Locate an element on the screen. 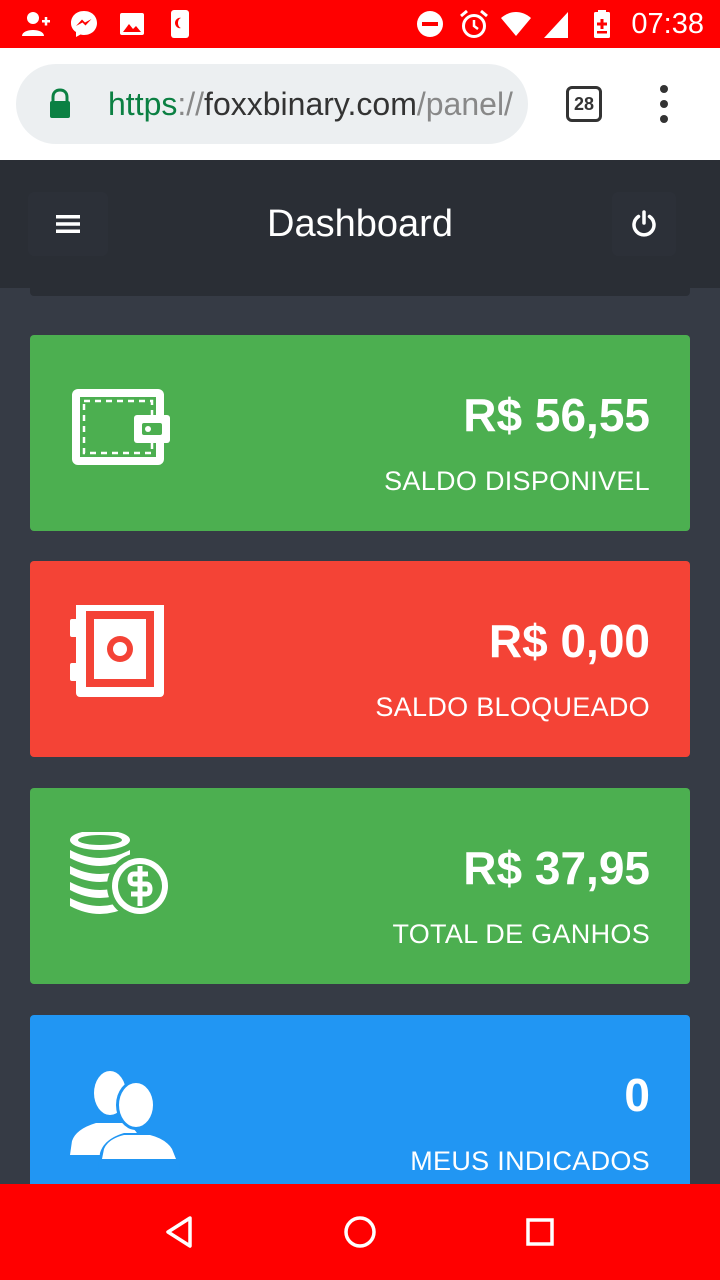 Image resolution: width=720 pixels, height=1280 pixels. system-navigation-bar is located at coordinates (360, 1232).